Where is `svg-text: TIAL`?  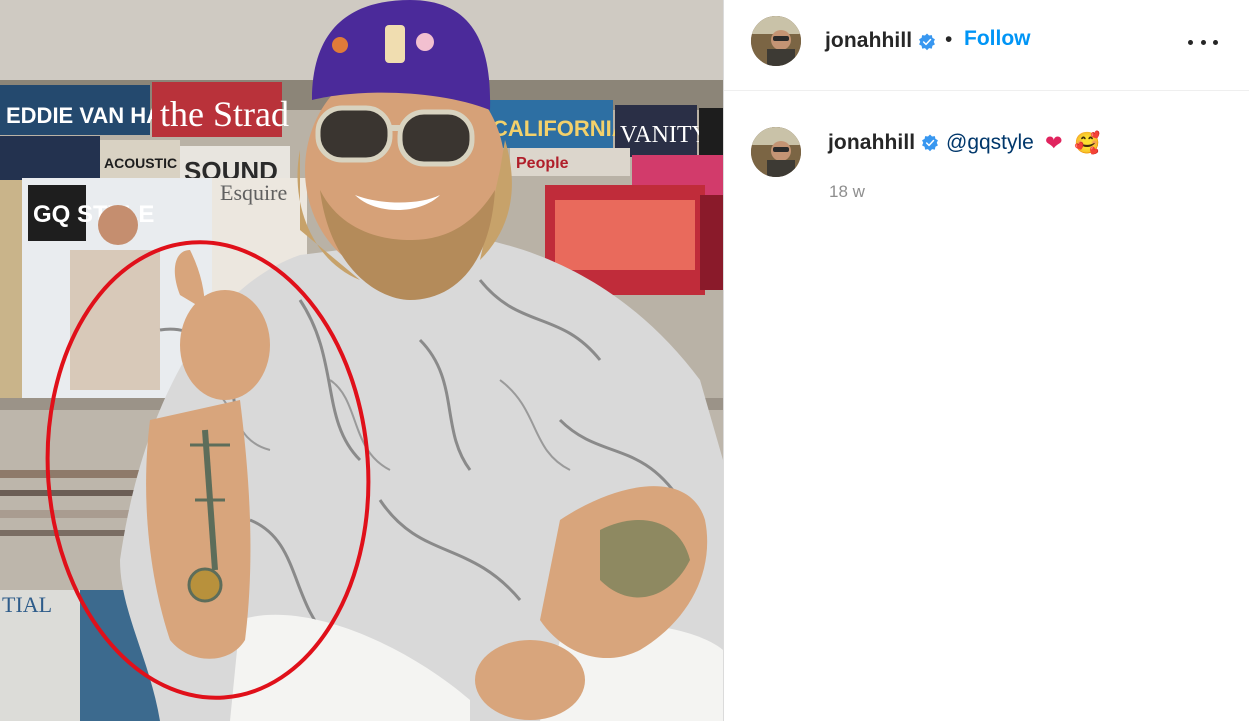 svg-text: TIAL is located at coordinates (27, 604).